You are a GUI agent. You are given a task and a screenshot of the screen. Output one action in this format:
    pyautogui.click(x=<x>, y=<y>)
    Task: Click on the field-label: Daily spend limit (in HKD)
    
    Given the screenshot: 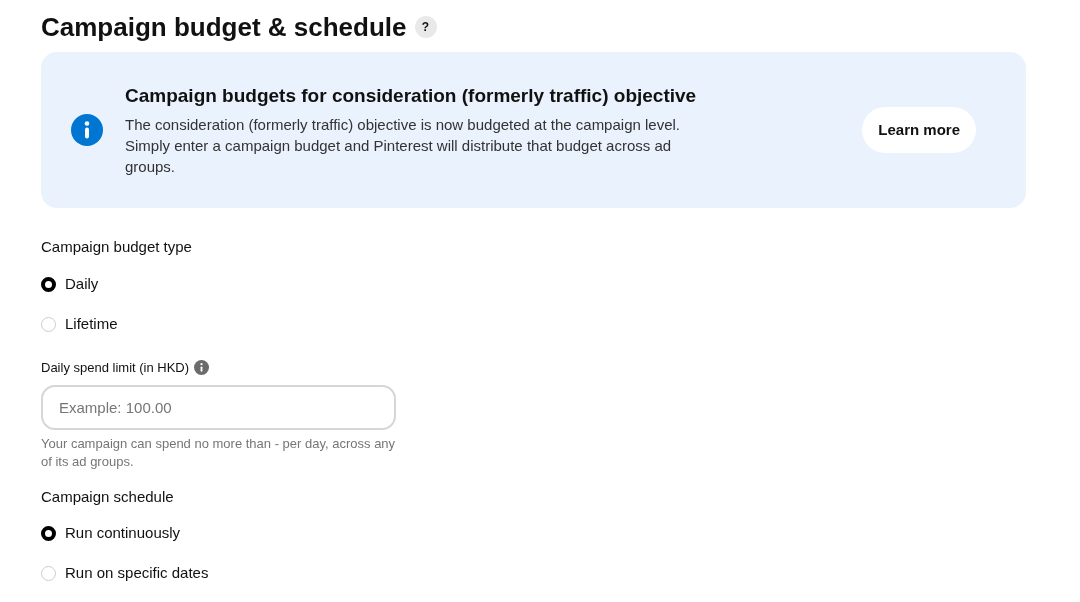 What is the action you would take?
    pyautogui.click(x=115, y=368)
    